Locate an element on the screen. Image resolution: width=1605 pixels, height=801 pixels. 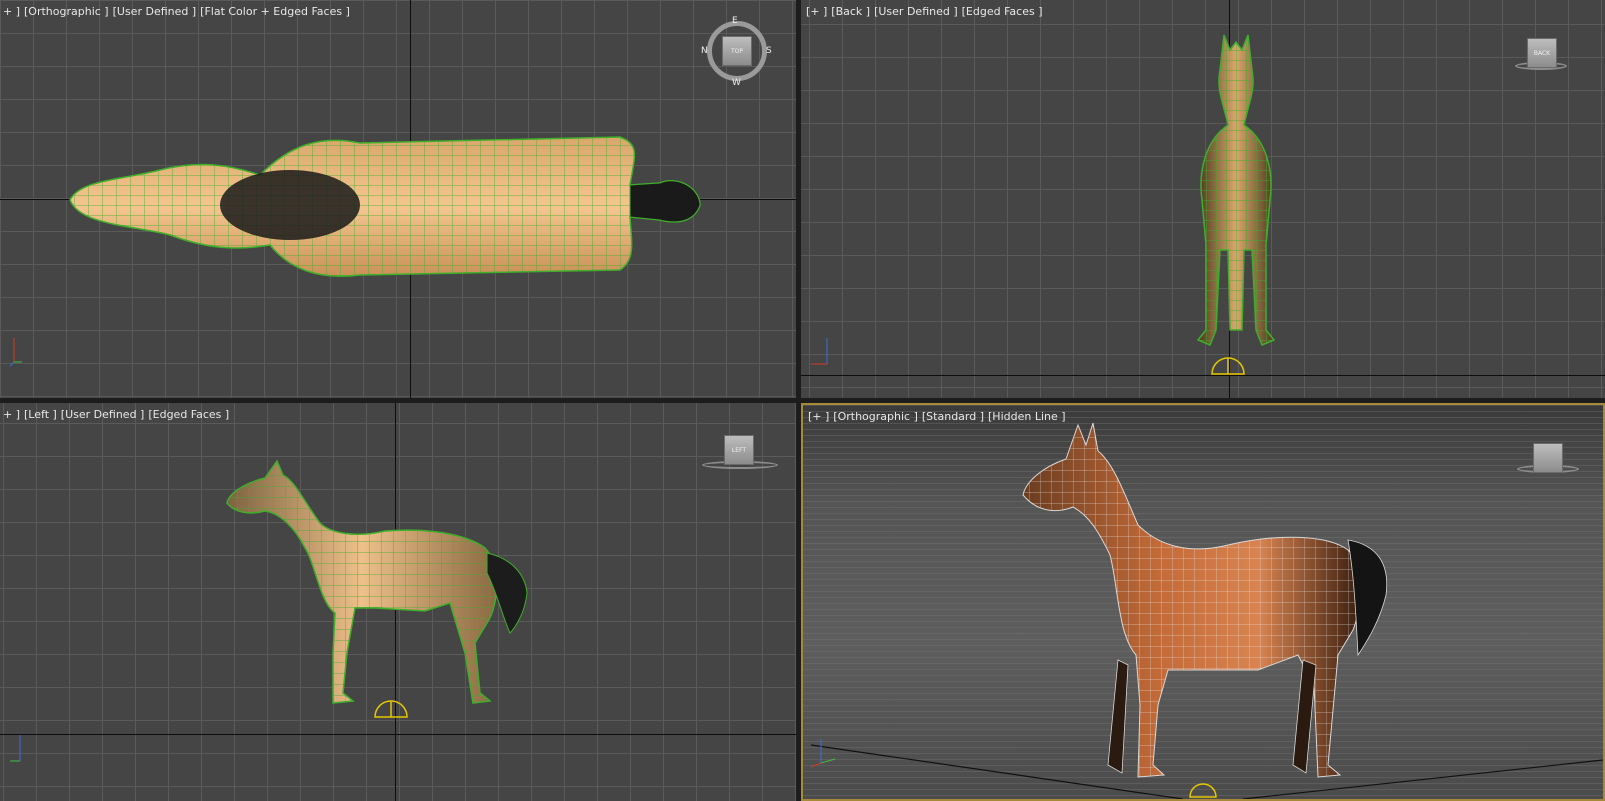
horse-model-top-view is located at coordinates (390, 205).